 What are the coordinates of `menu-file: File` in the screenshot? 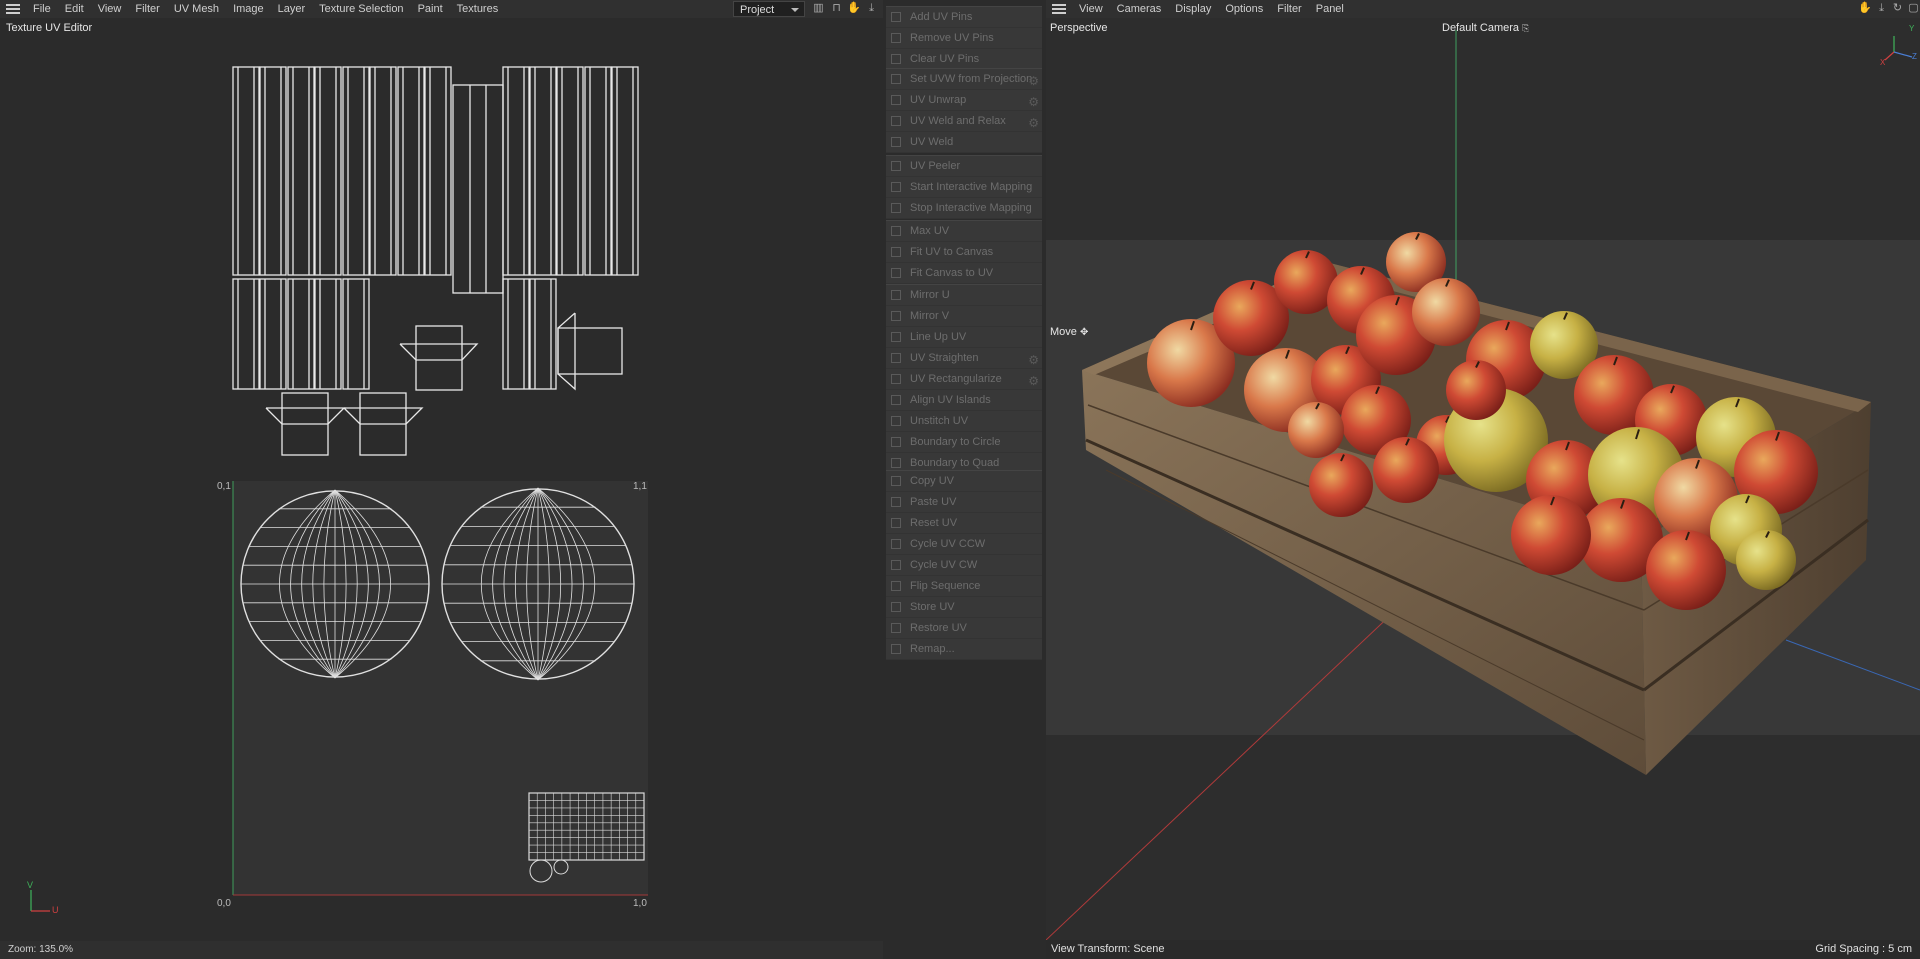 It's located at (42, 9).